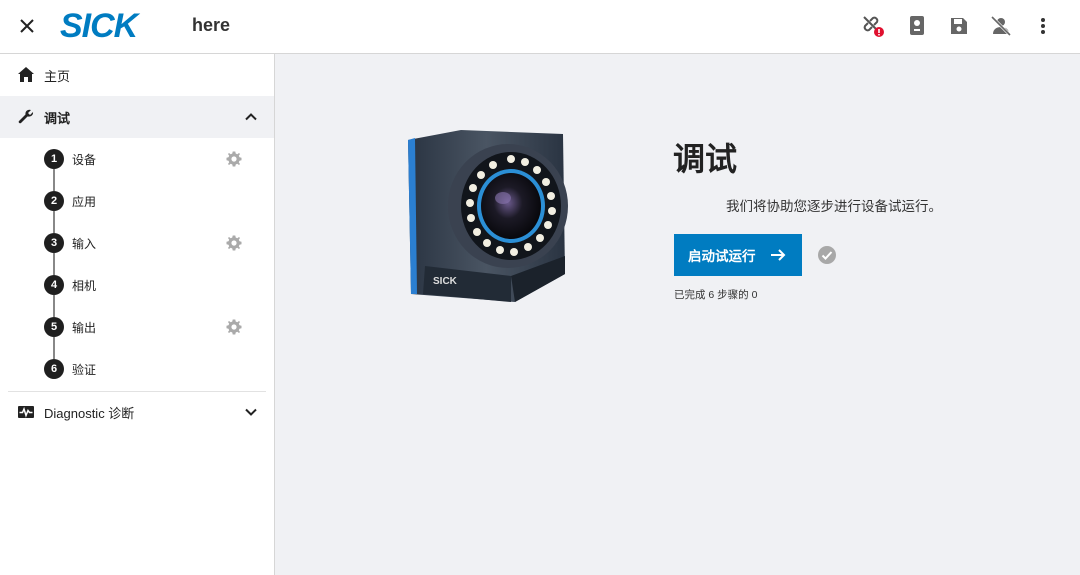 The height and width of the screenshot is (575, 1080). What do you see at coordinates (26, 116) in the screenshot?
I see `wrench-icon` at bounding box center [26, 116].